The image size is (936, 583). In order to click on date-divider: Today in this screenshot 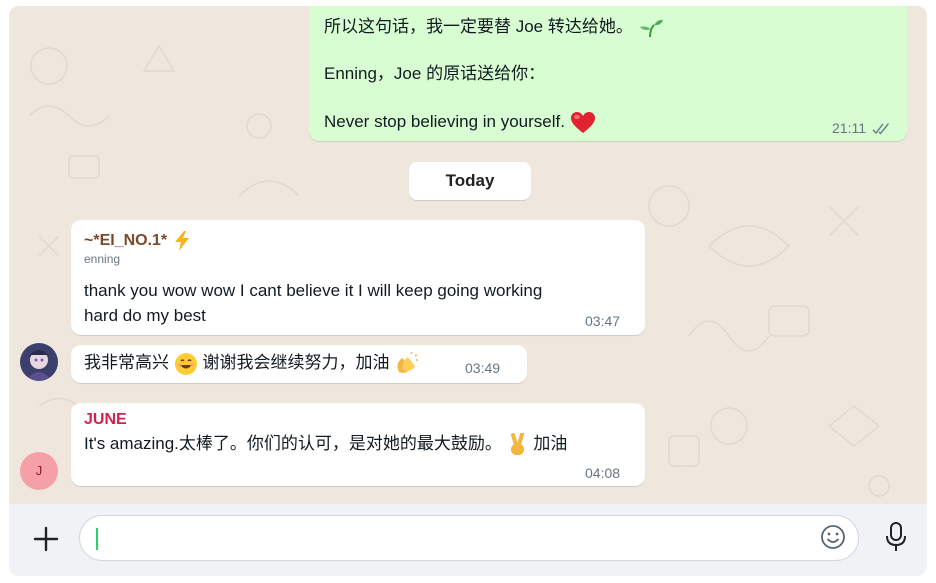, I will do `click(470, 181)`.